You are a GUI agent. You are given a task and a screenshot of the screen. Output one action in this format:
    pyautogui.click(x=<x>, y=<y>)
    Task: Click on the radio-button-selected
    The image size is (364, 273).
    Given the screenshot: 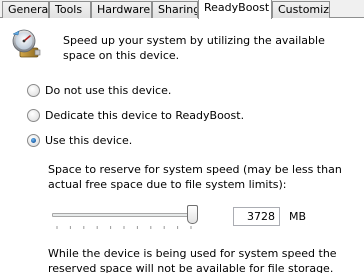 What is the action you would take?
    pyautogui.click(x=33, y=140)
    